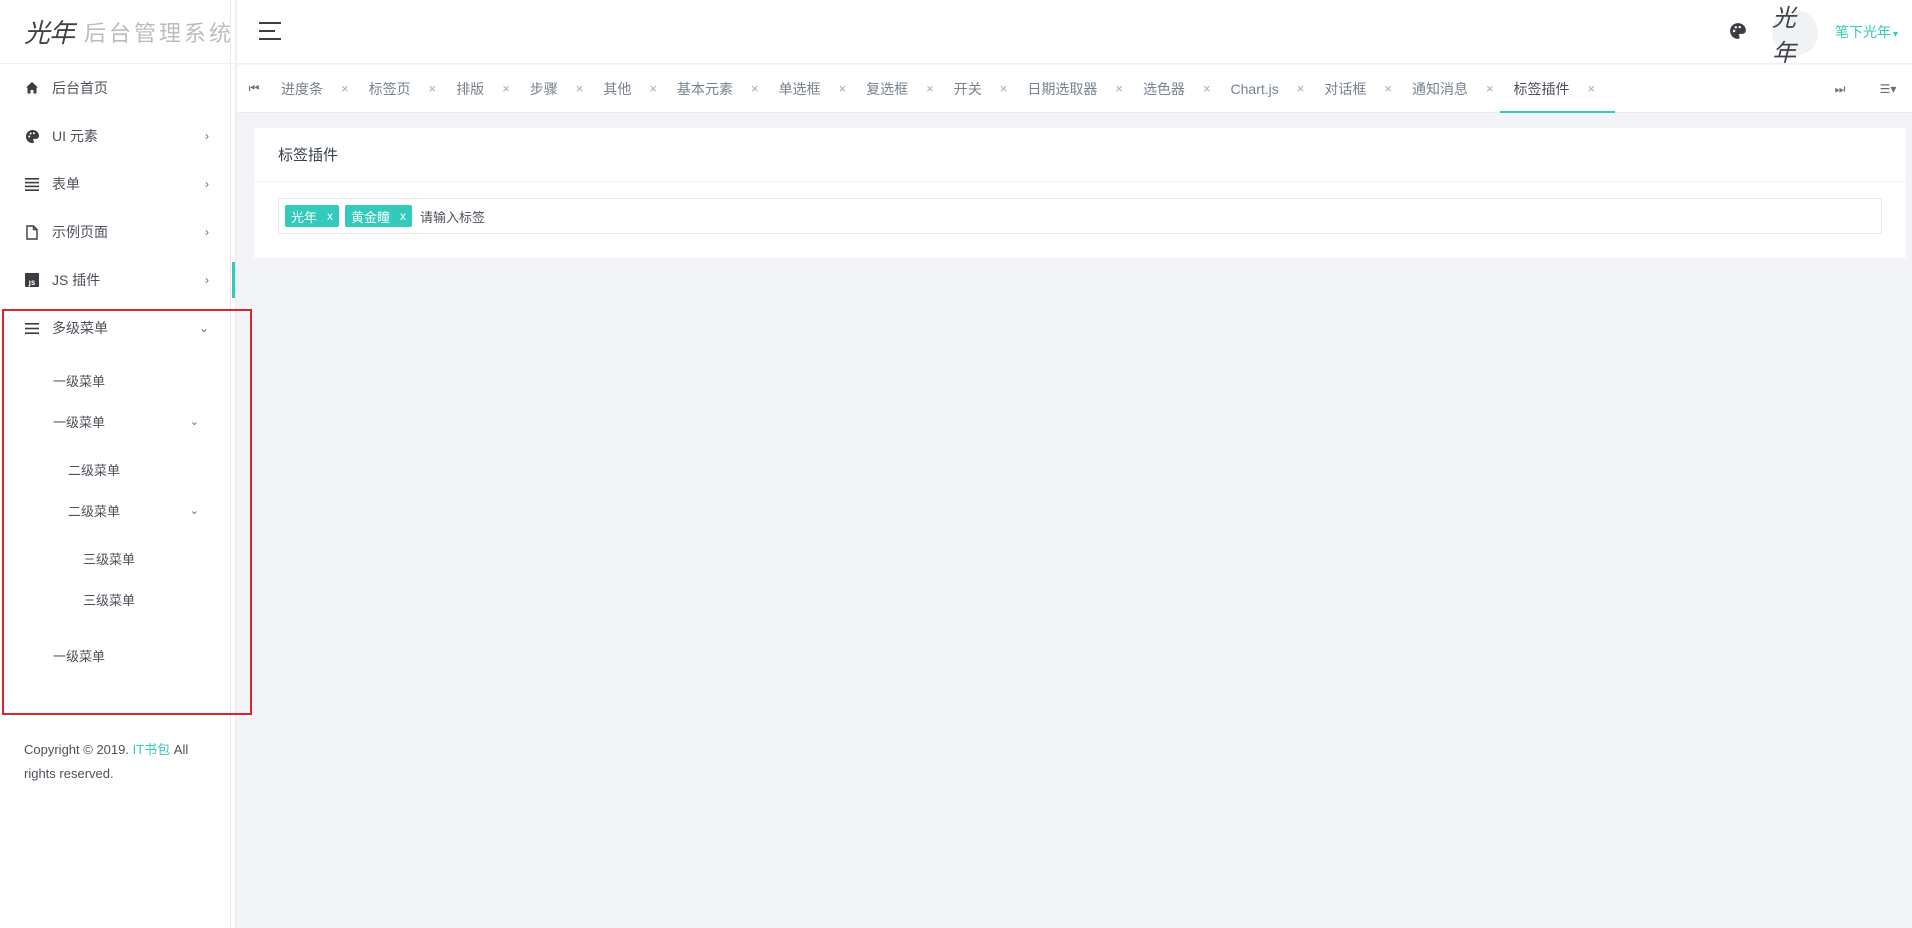  I want to click on sidebar-item-example-pages: 示例页面 ›, so click(117, 232).